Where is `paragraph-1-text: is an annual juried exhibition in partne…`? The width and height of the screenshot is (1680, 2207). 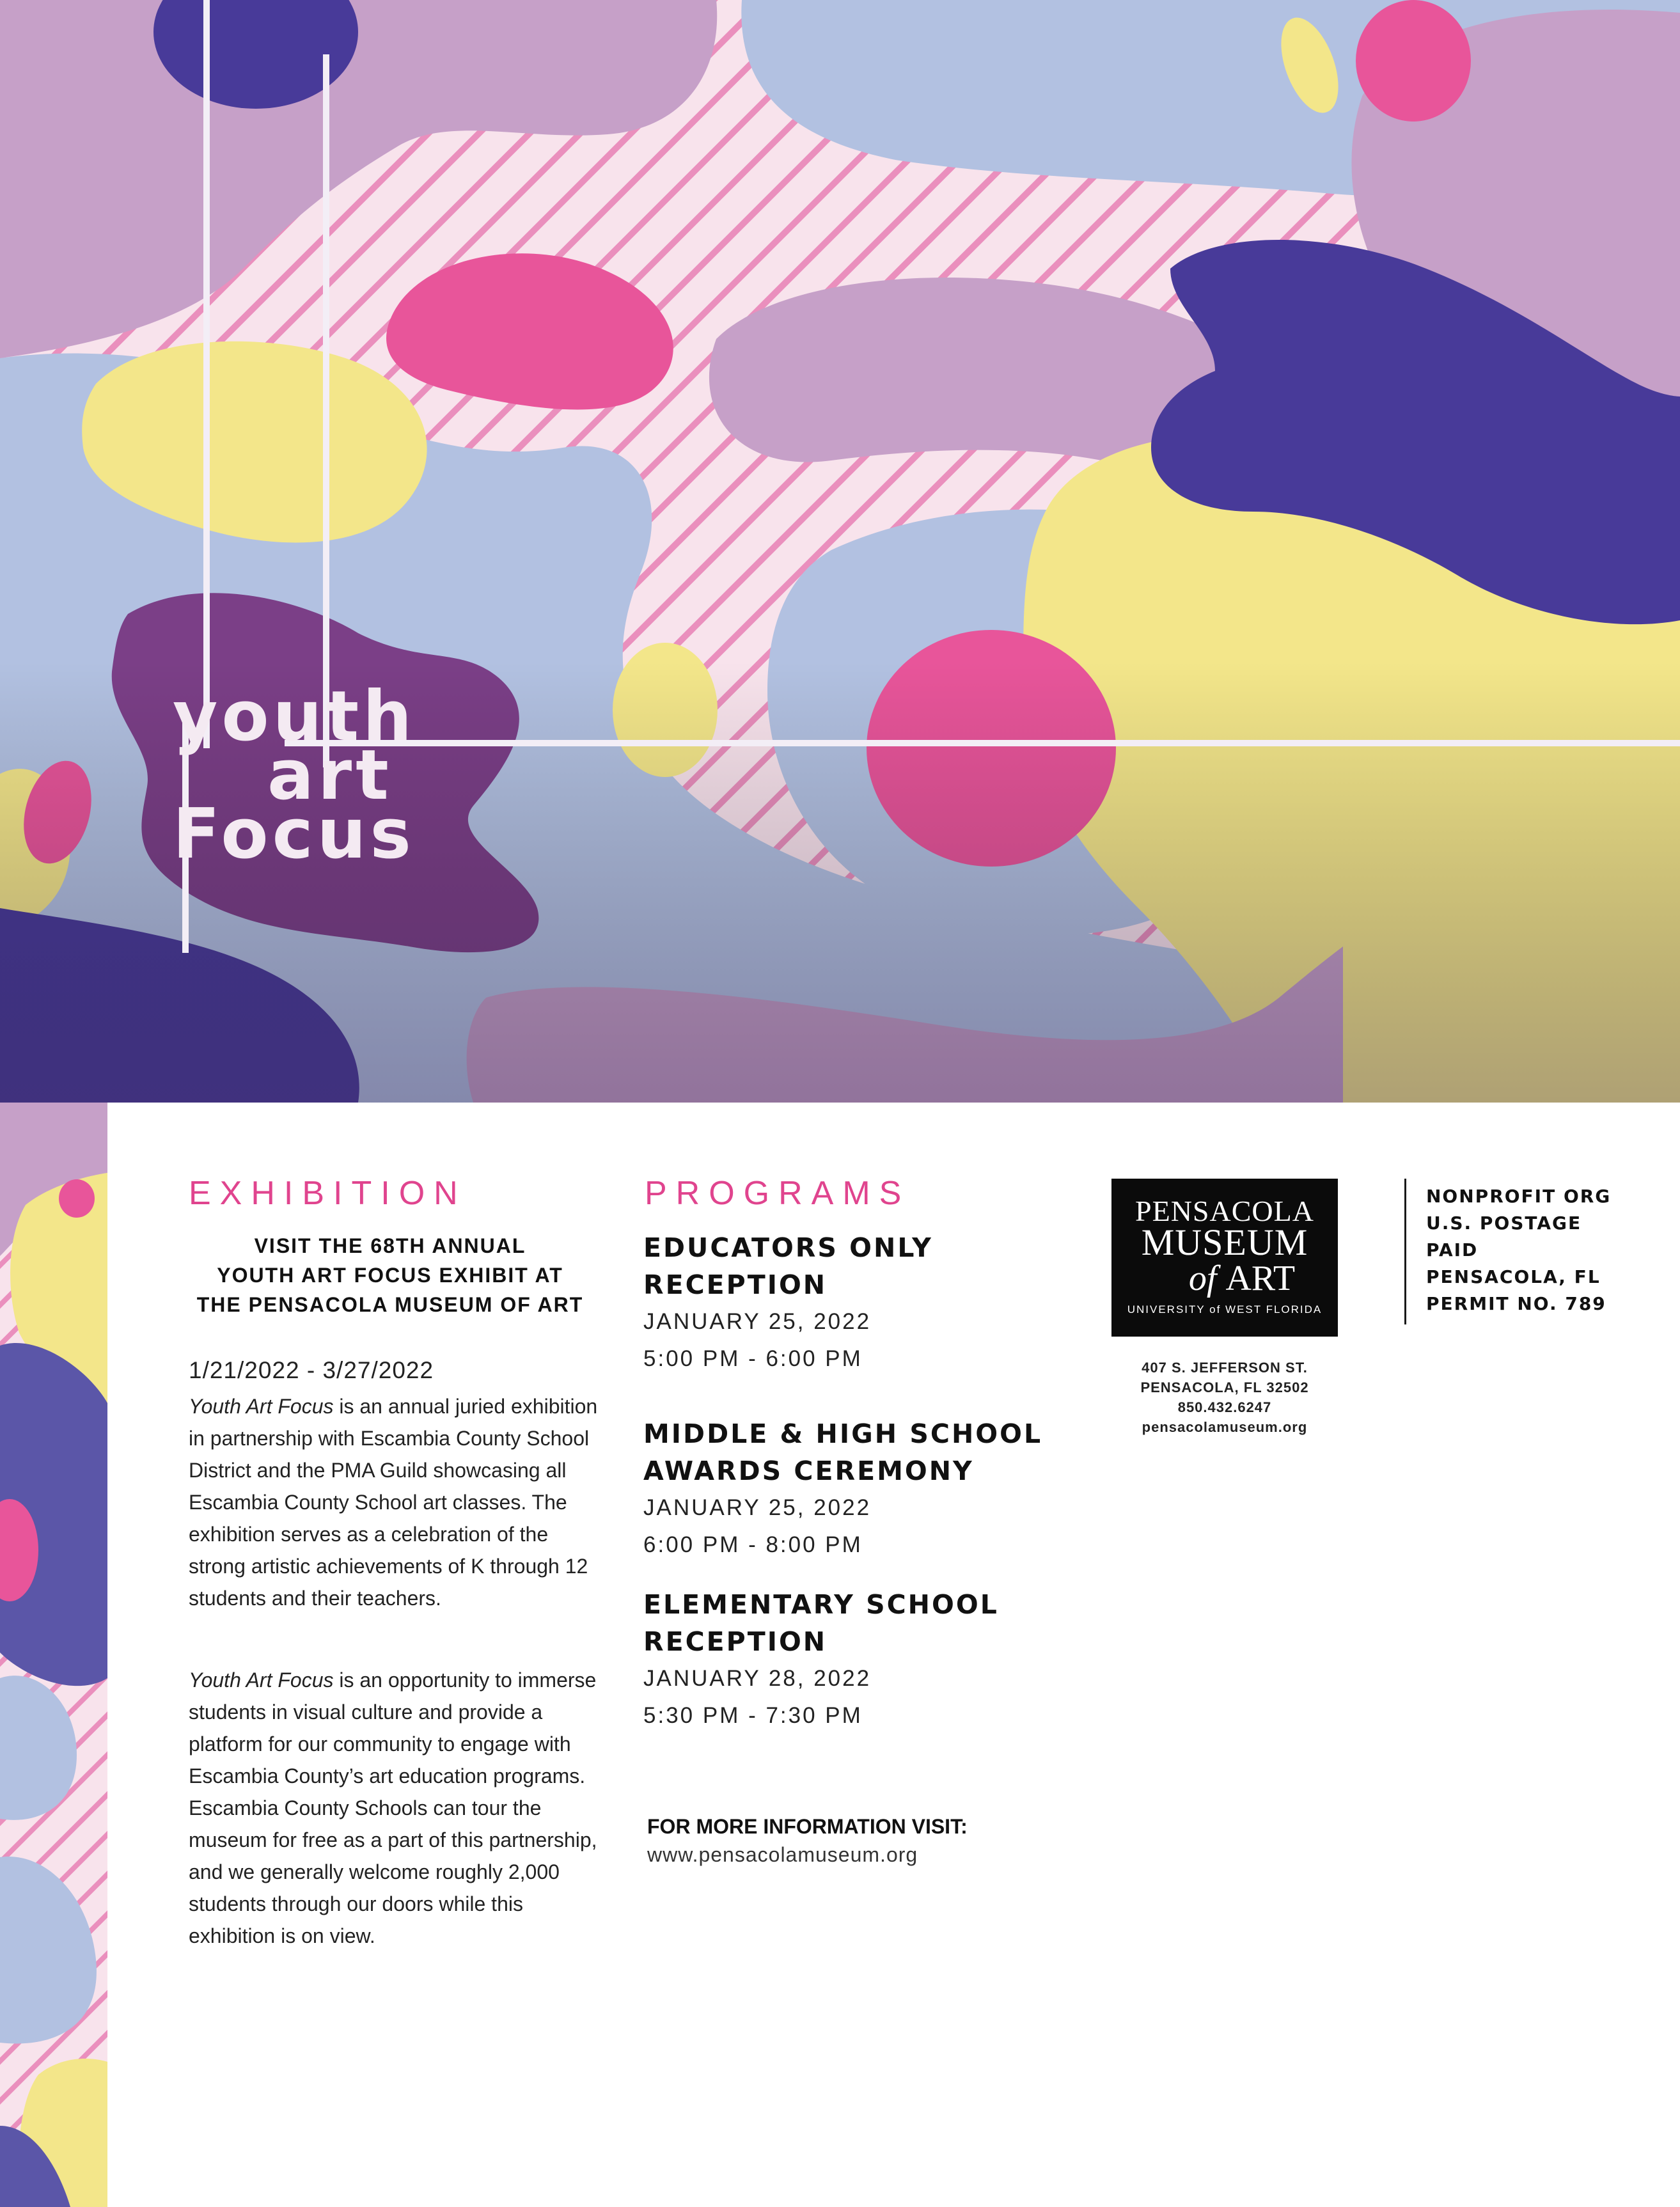
paragraph-1-text: is an annual juried exhibition in partne… is located at coordinates (393, 1502).